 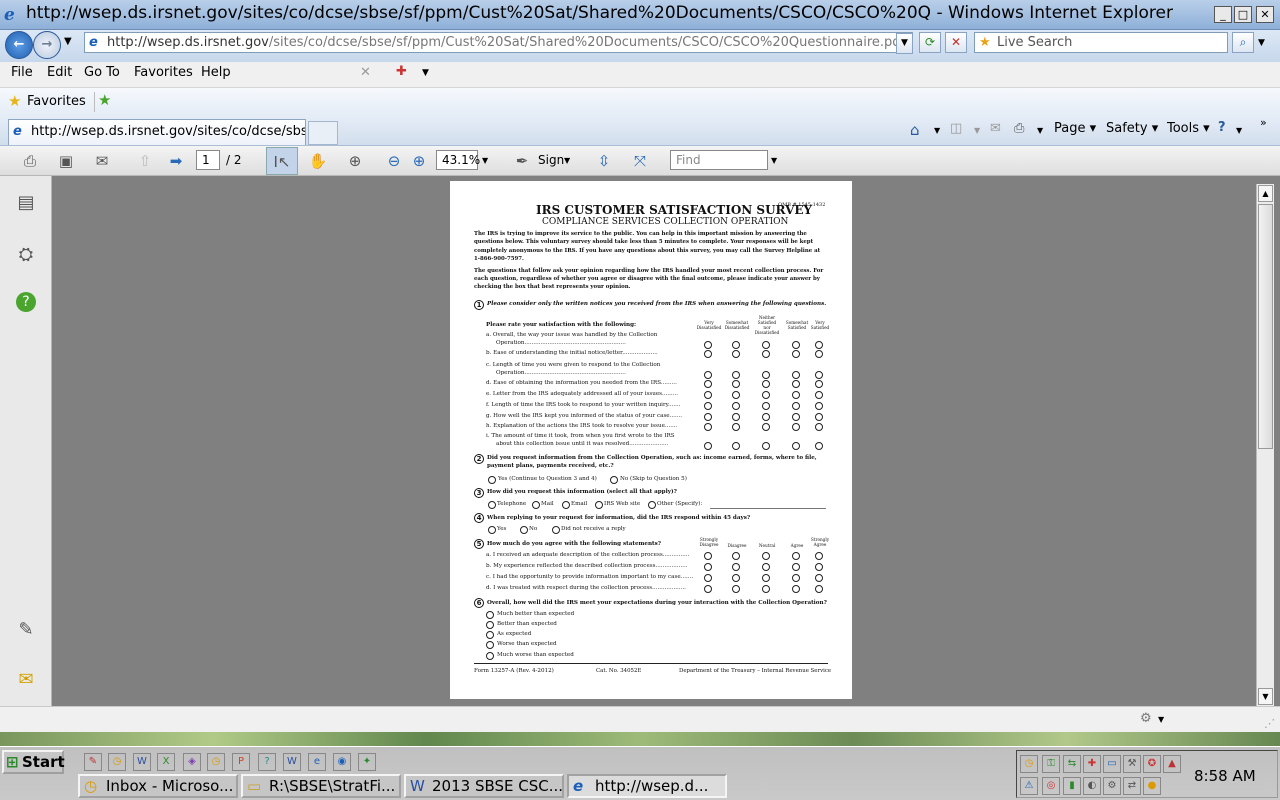 What do you see at coordinates (1152, 786) in the screenshot?
I see `tray-app-icon: ●` at bounding box center [1152, 786].